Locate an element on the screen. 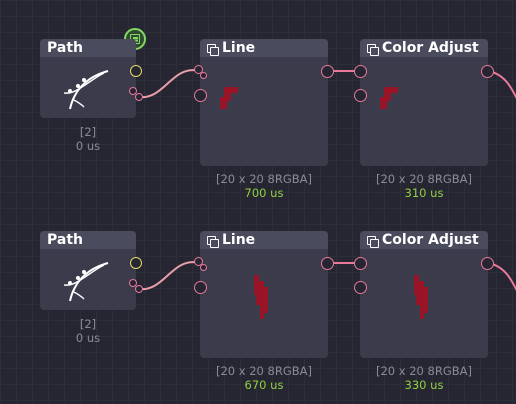  line-node-info: [20 x 20 8RGBA] 670 us is located at coordinates (264, 378).